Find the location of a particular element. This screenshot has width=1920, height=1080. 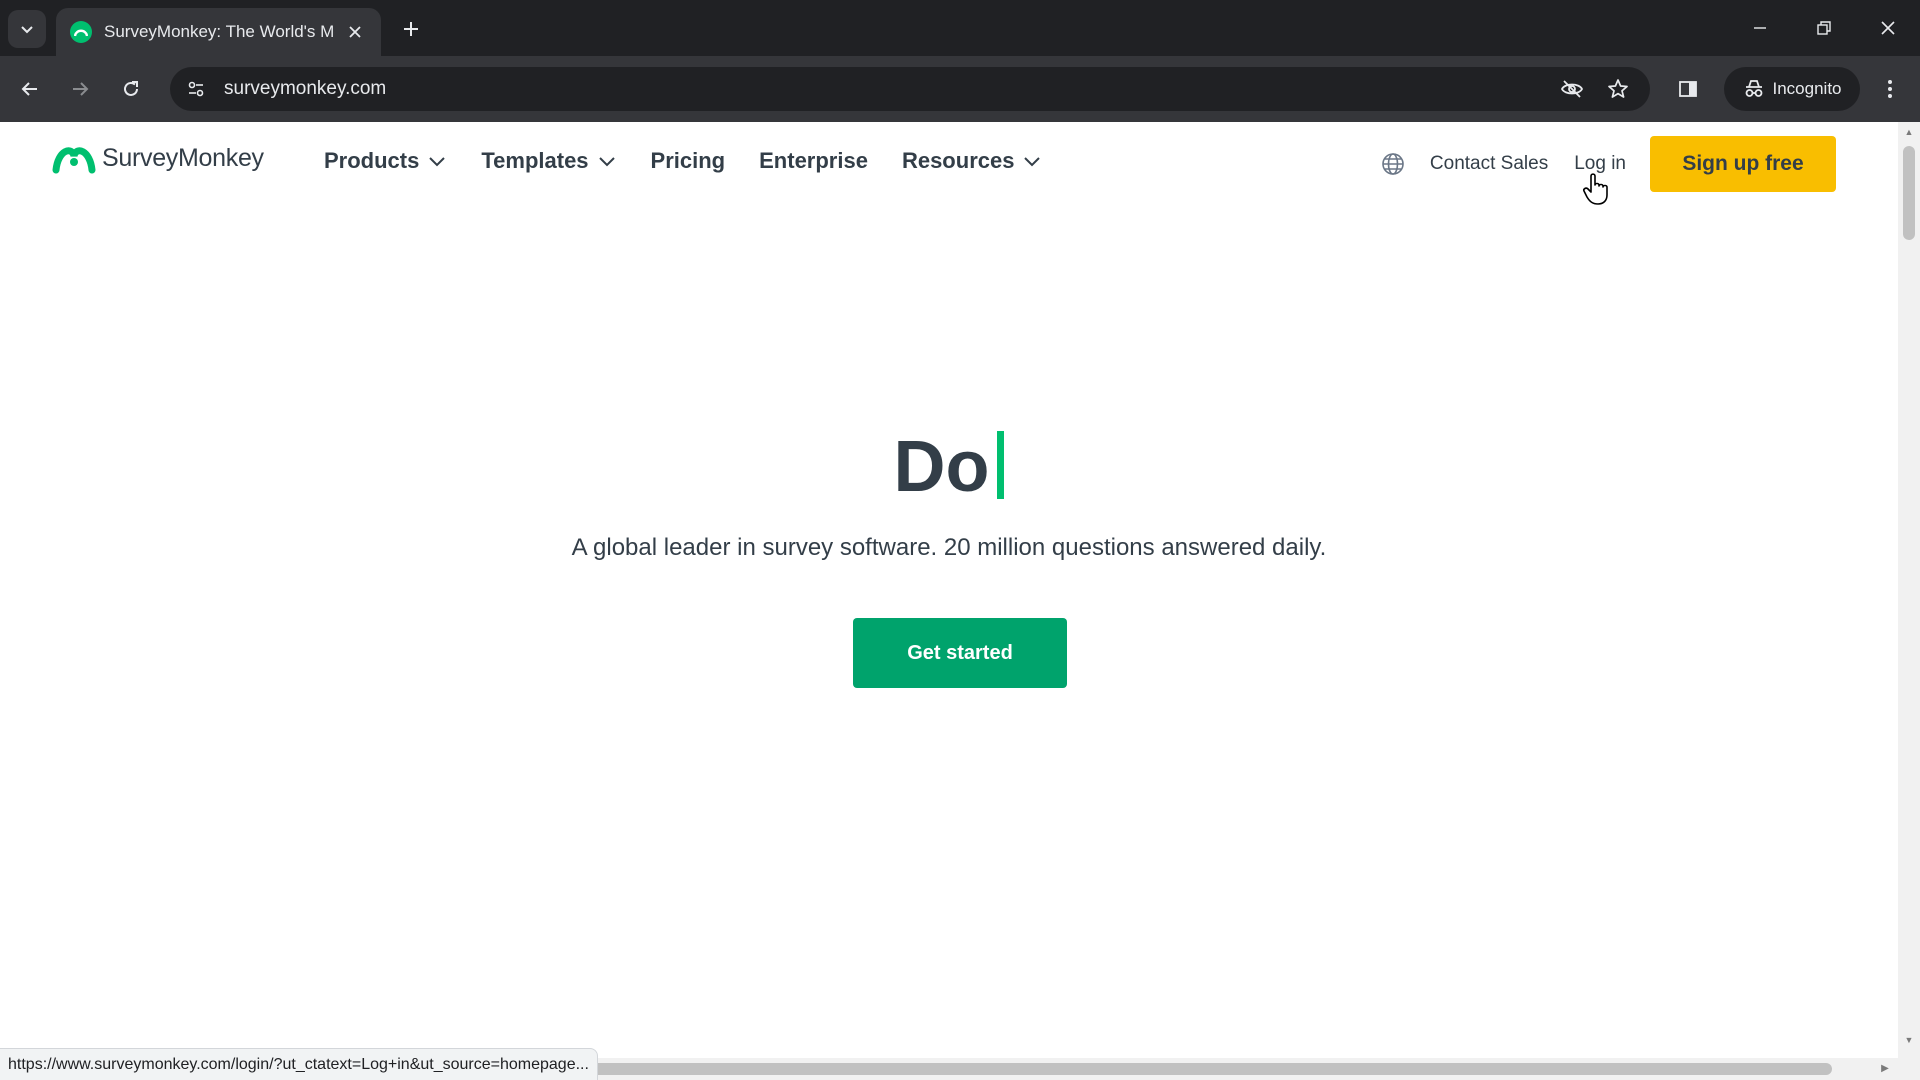

back-button is located at coordinates (30, 89).